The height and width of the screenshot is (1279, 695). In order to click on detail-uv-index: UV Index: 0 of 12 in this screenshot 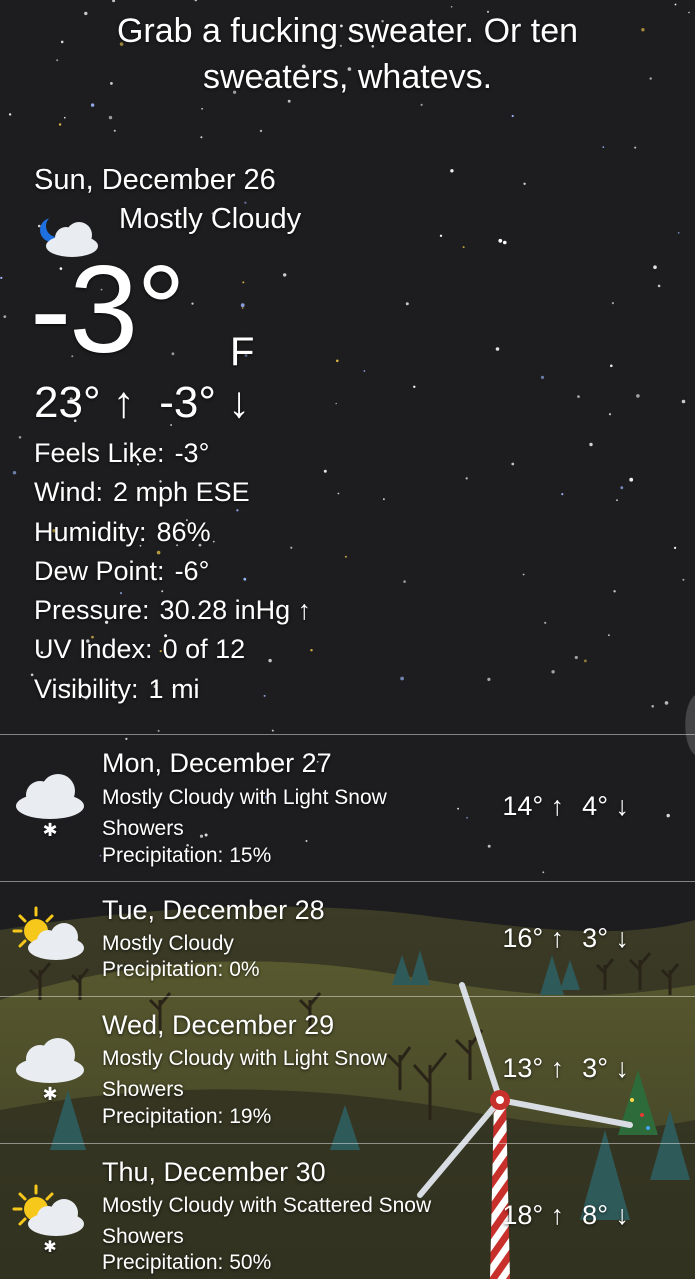, I will do `click(140, 649)`.